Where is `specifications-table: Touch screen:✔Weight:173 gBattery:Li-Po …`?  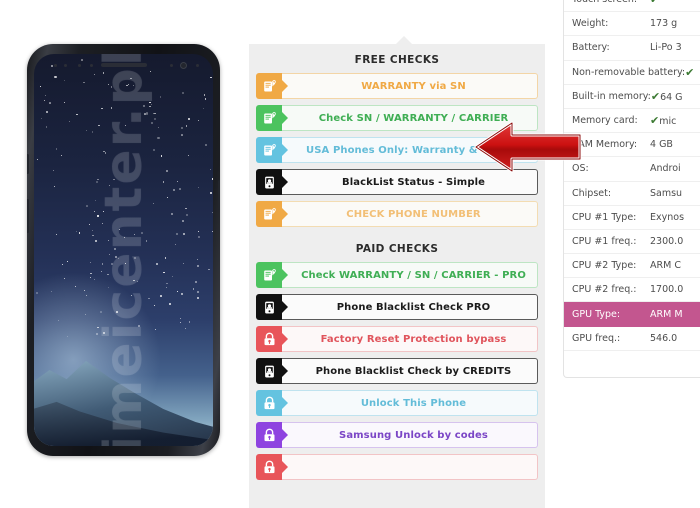 specifications-table: Touch screen:✔Weight:173 gBattery:Li-Po … is located at coordinates (631, 189).